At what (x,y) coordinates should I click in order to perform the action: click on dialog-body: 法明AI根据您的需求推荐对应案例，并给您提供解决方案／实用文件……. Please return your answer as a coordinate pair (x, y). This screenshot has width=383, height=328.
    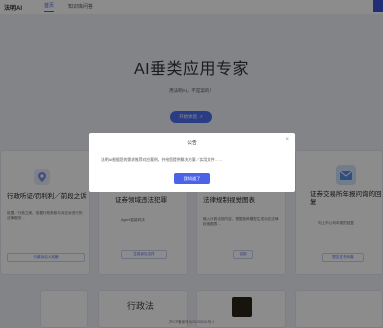
    Looking at the image, I should click on (162, 160).